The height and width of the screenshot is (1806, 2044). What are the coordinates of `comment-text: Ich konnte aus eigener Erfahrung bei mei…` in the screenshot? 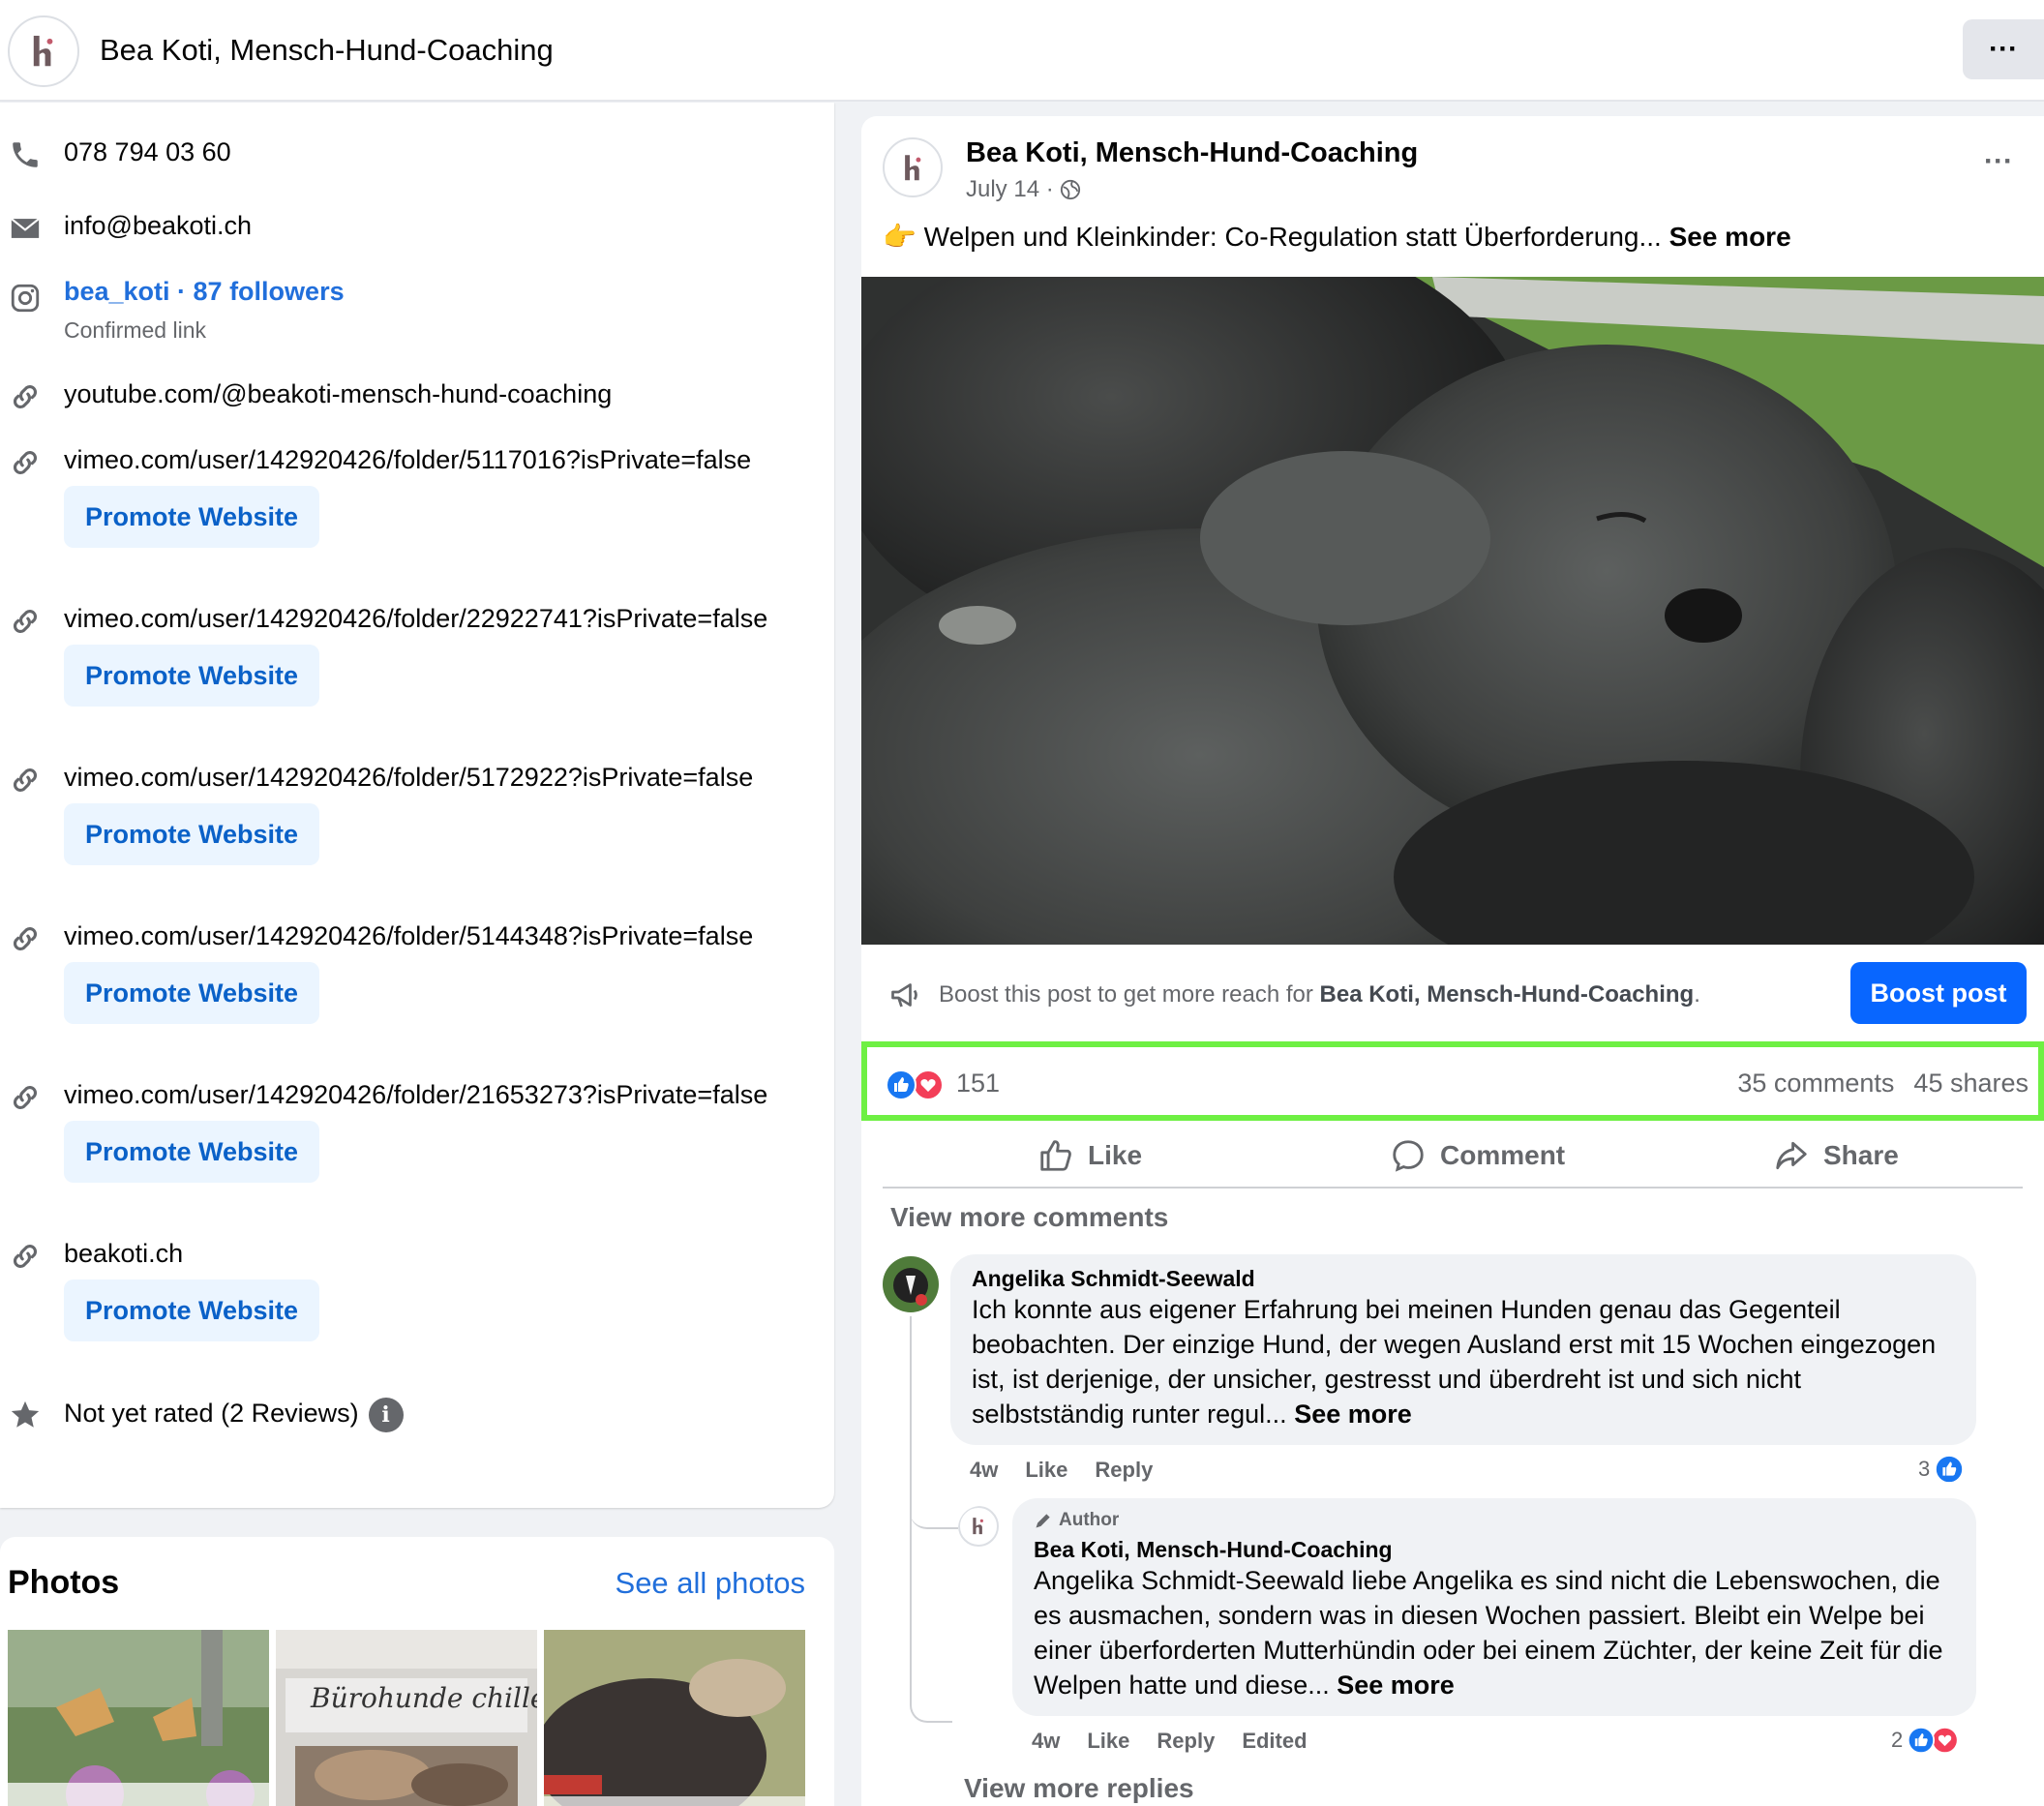 It's located at (1463, 1361).